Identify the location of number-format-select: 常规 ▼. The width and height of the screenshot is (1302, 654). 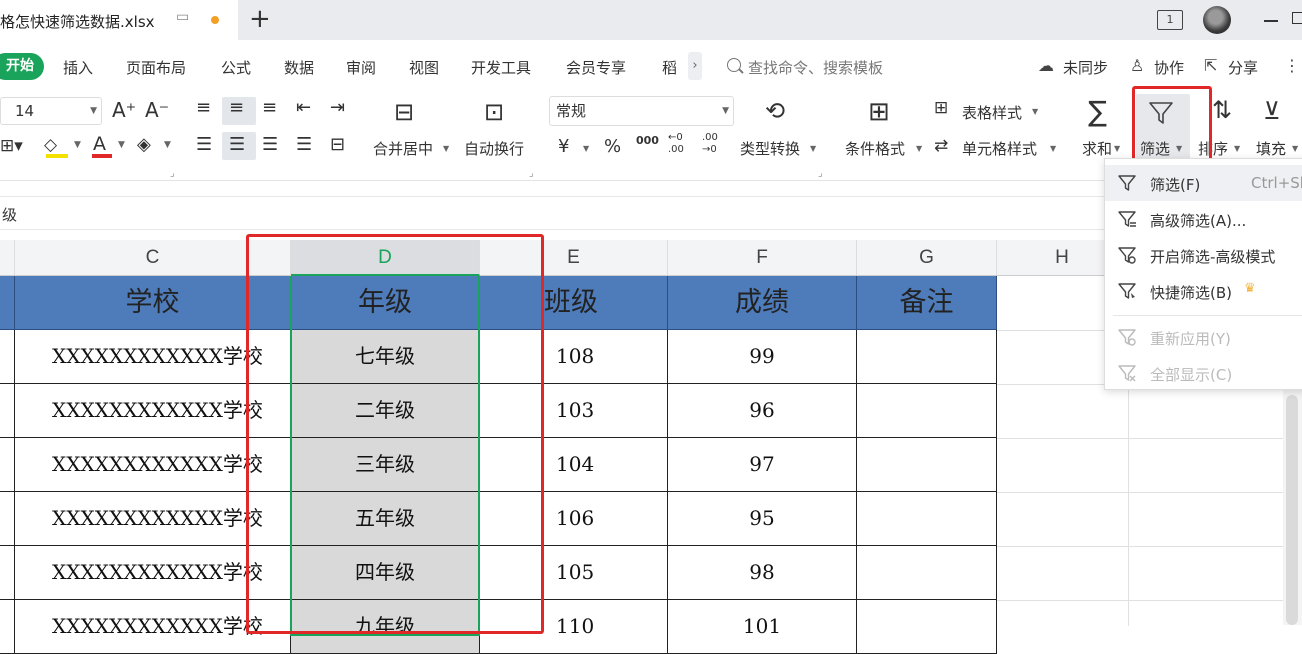
(641, 111).